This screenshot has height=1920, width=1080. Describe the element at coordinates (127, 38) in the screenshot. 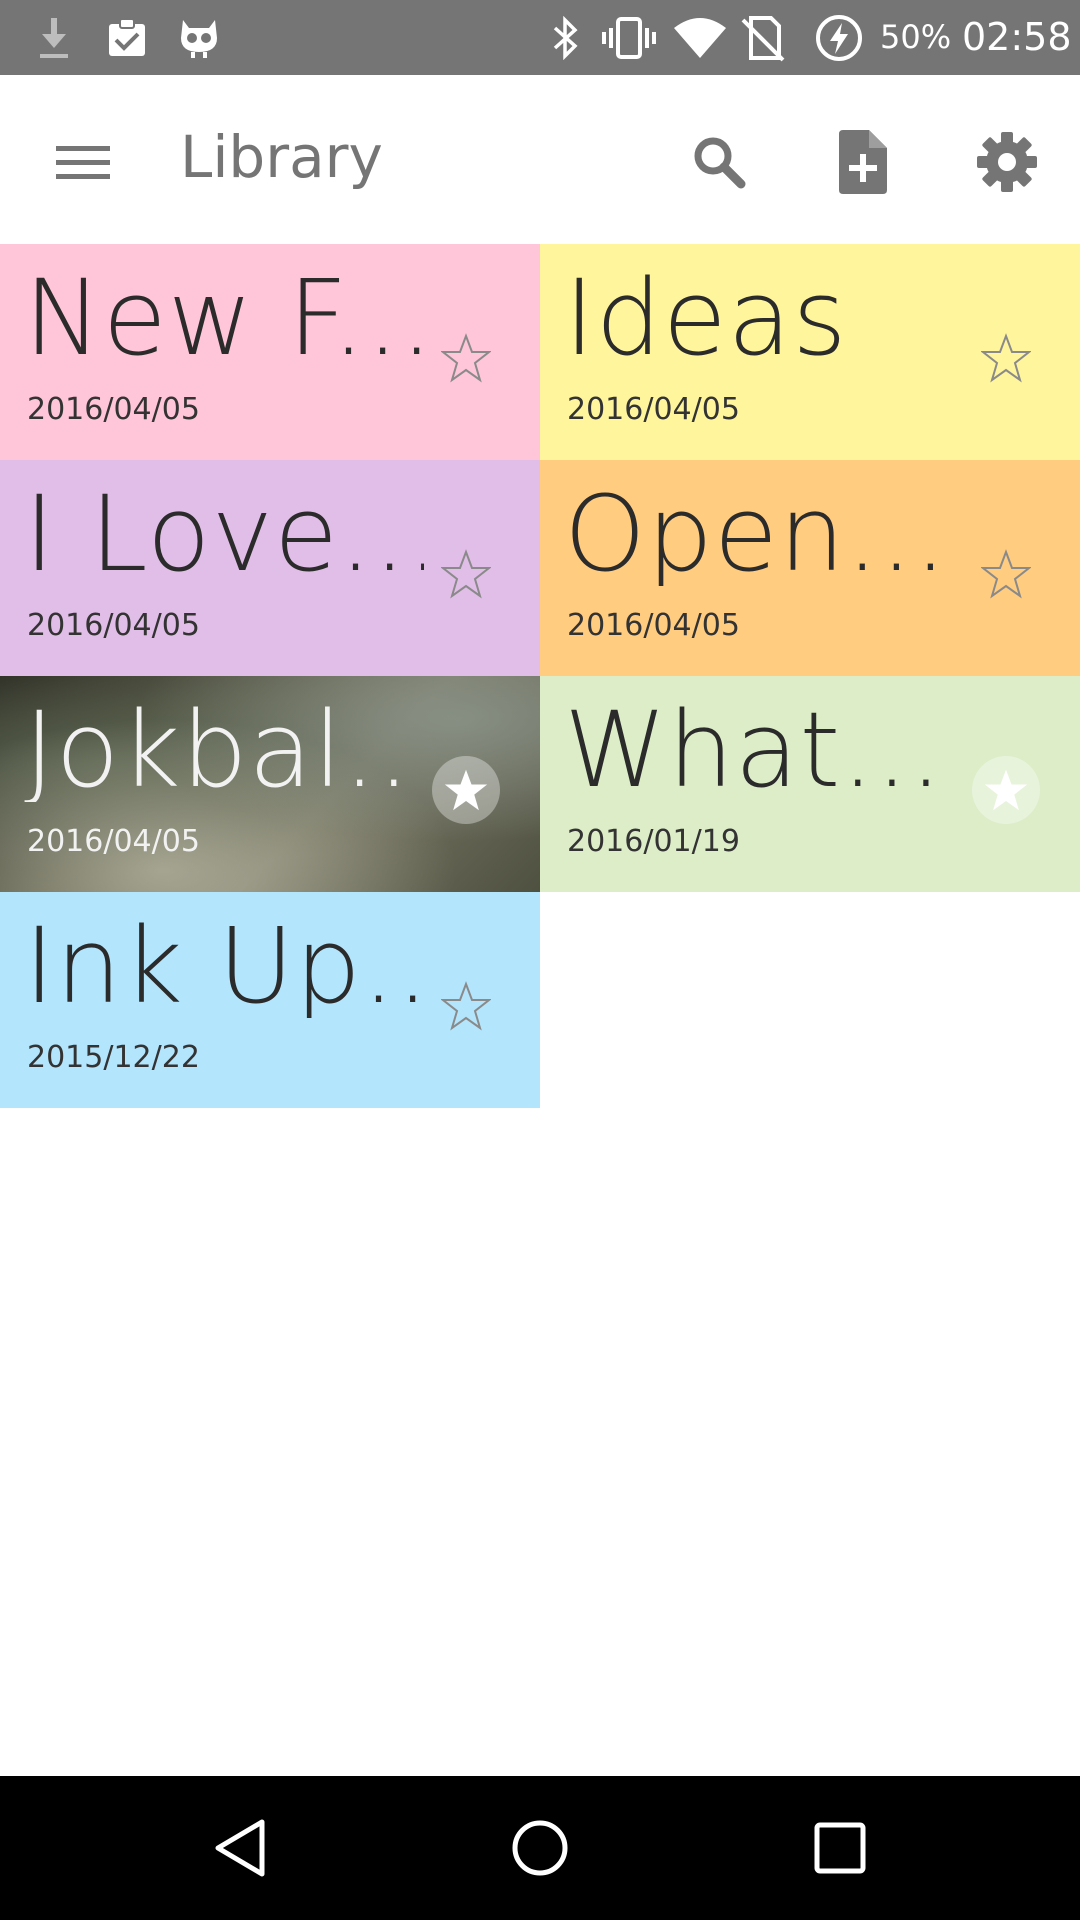

I see `clipboard-check-icon` at that location.